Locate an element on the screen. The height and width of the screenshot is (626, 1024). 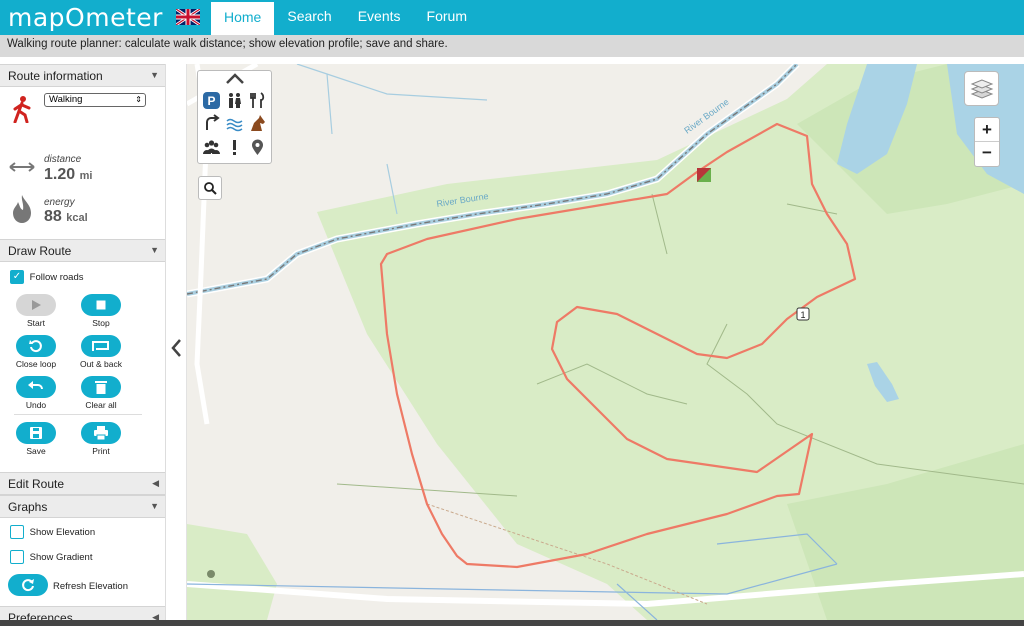
distance-arrows-icon is located at coordinates (22, 167).